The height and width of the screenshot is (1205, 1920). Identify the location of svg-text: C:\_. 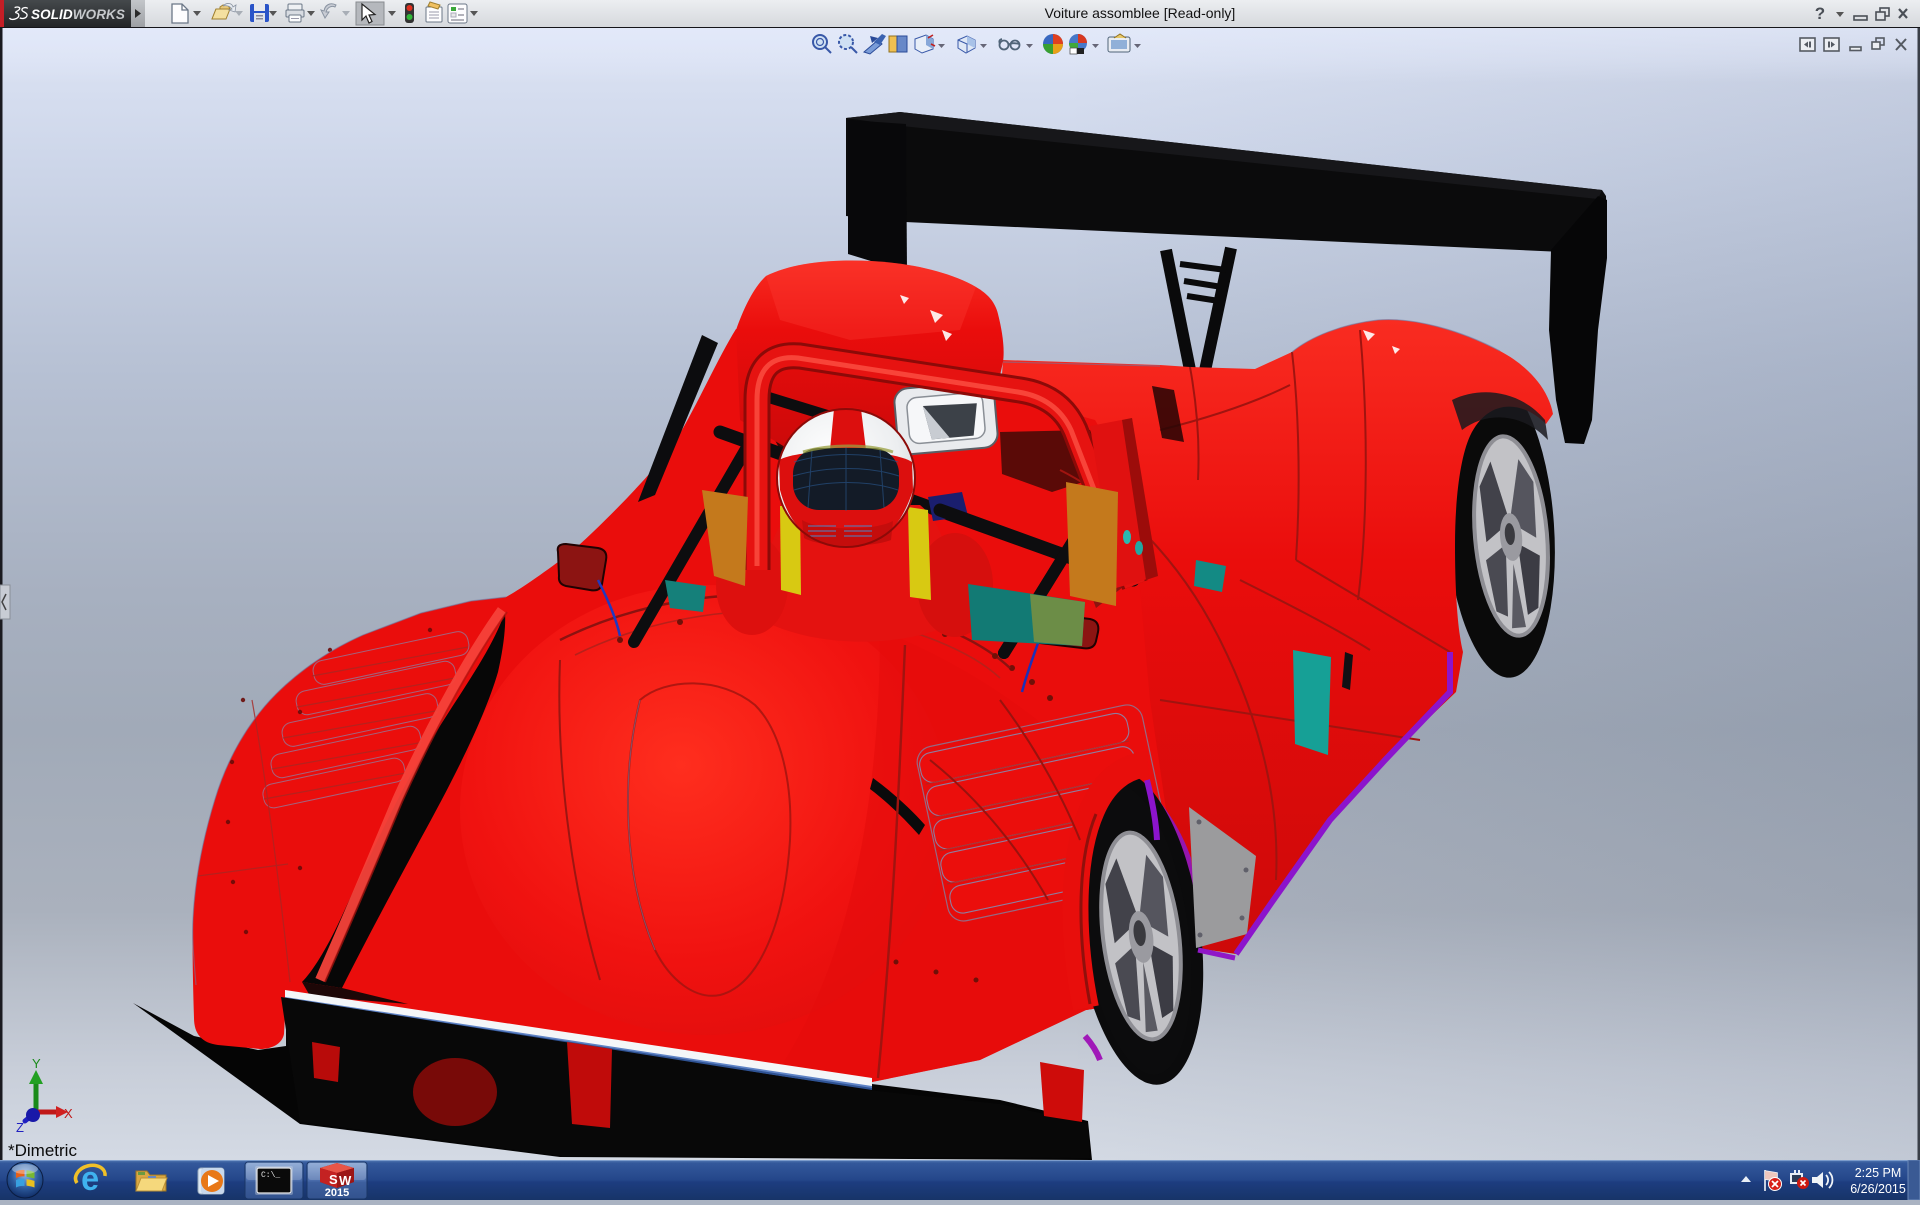
(270, 1175).